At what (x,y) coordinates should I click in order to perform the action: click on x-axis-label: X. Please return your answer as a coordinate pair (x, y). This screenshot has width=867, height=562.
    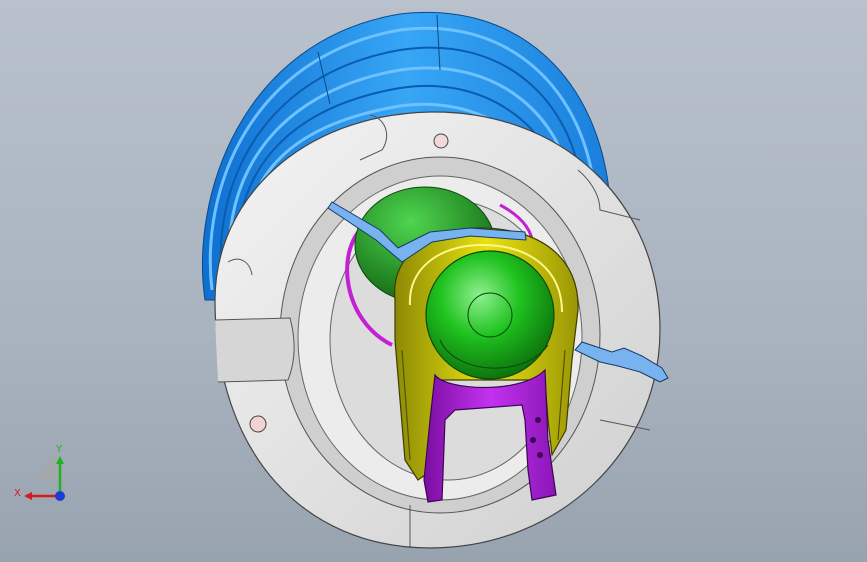
    Looking at the image, I should click on (17, 493).